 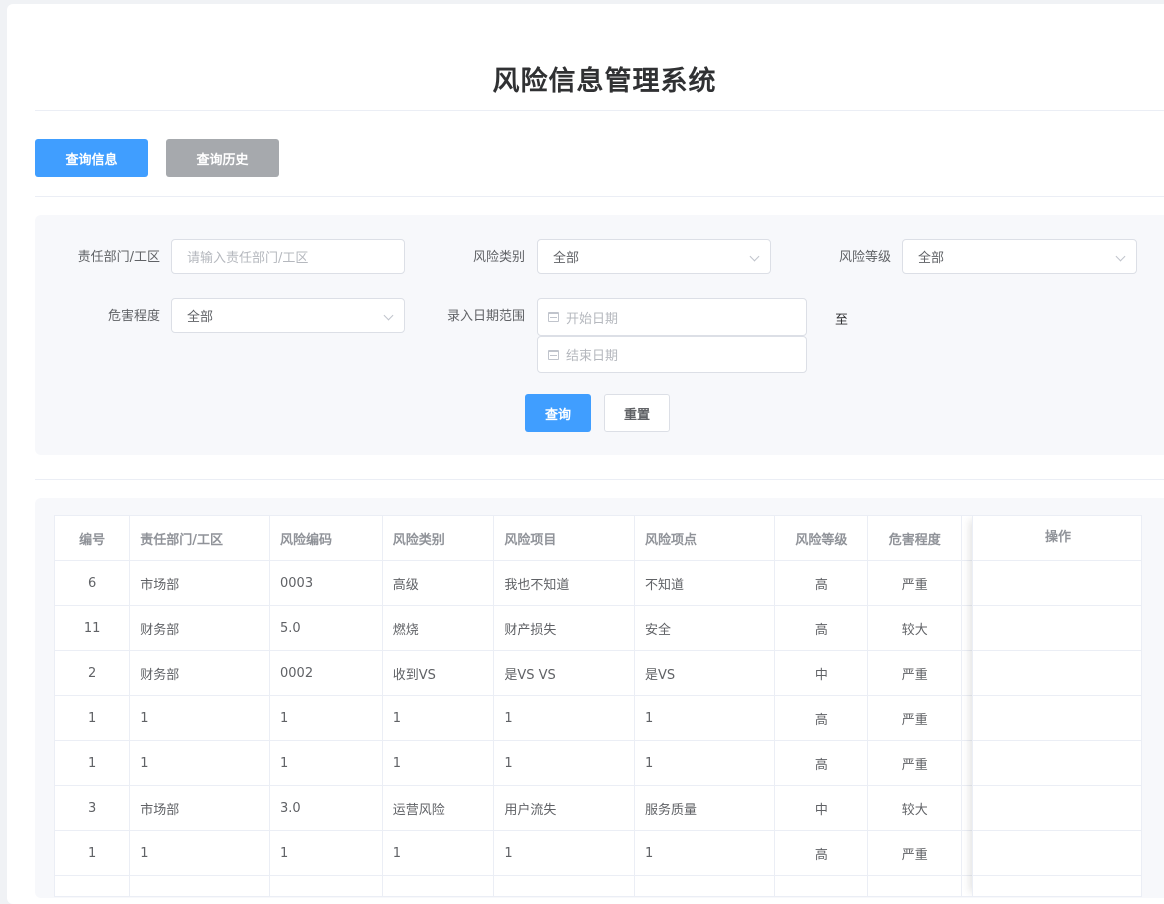 What do you see at coordinates (248, 258) in the screenshot?
I see `dept-placeholder: 请输入责任部门/工区` at bounding box center [248, 258].